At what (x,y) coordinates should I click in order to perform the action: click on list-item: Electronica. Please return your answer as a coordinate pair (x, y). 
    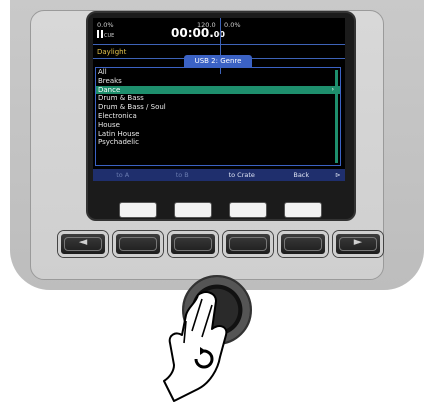
    Looking at the image, I should click on (218, 116).